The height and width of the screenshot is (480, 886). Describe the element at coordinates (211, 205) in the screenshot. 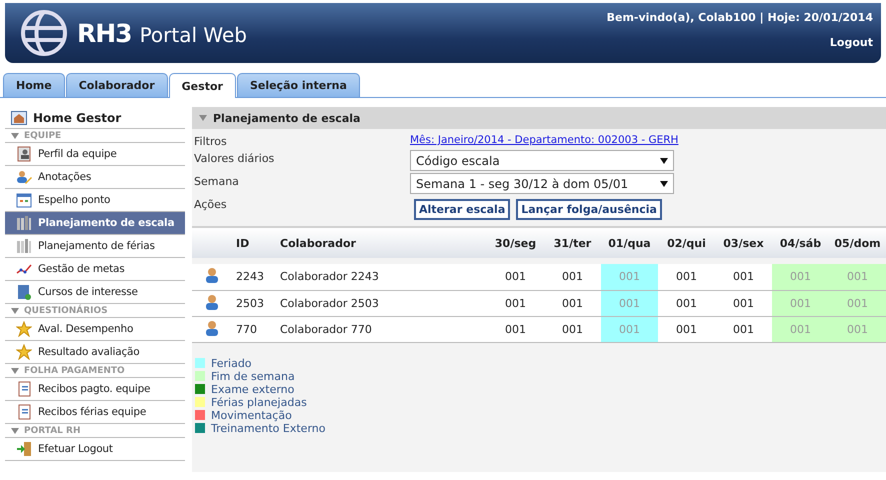

I see `field-label: Ações` at that location.